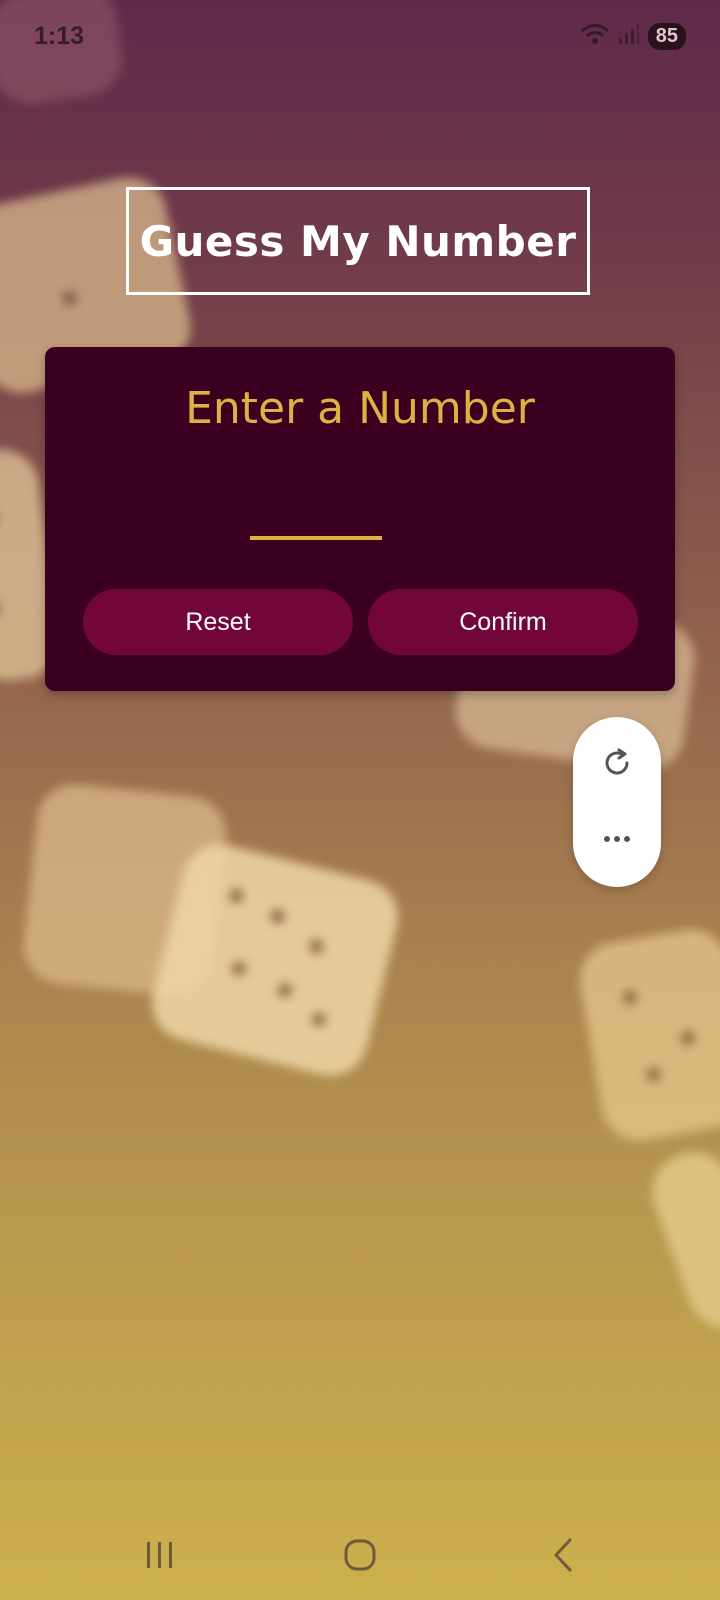 The image size is (720, 1600). I want to click on reset-button: Reset, so click(218, 622).